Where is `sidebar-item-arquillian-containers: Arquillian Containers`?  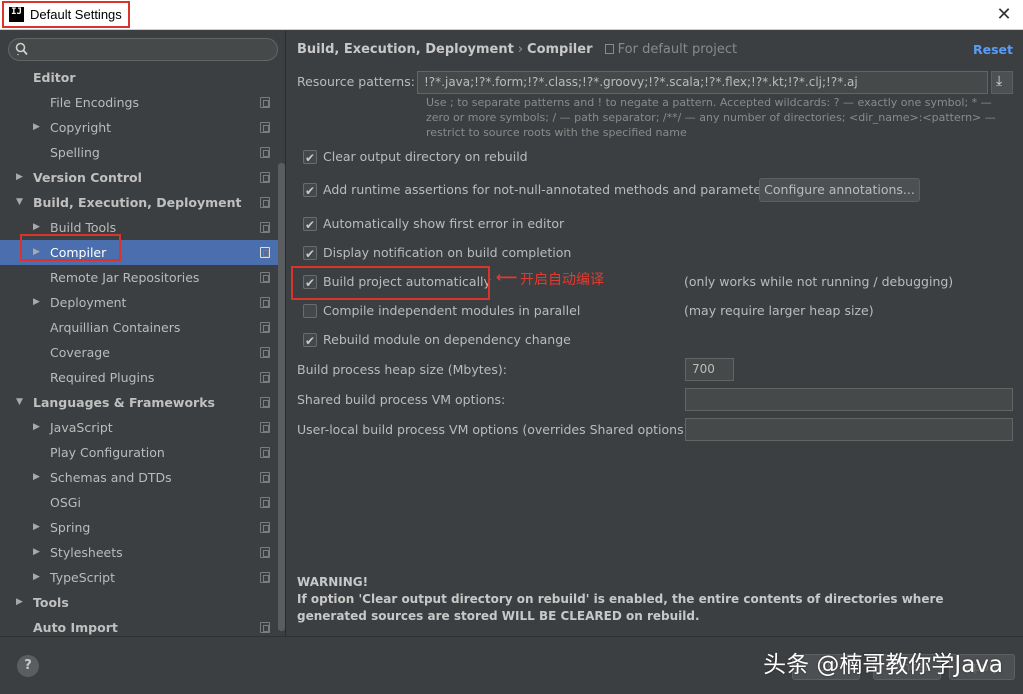
sidebar-item-arquillian-containers: Arquillian Containers is located at coordinates (139, 327).